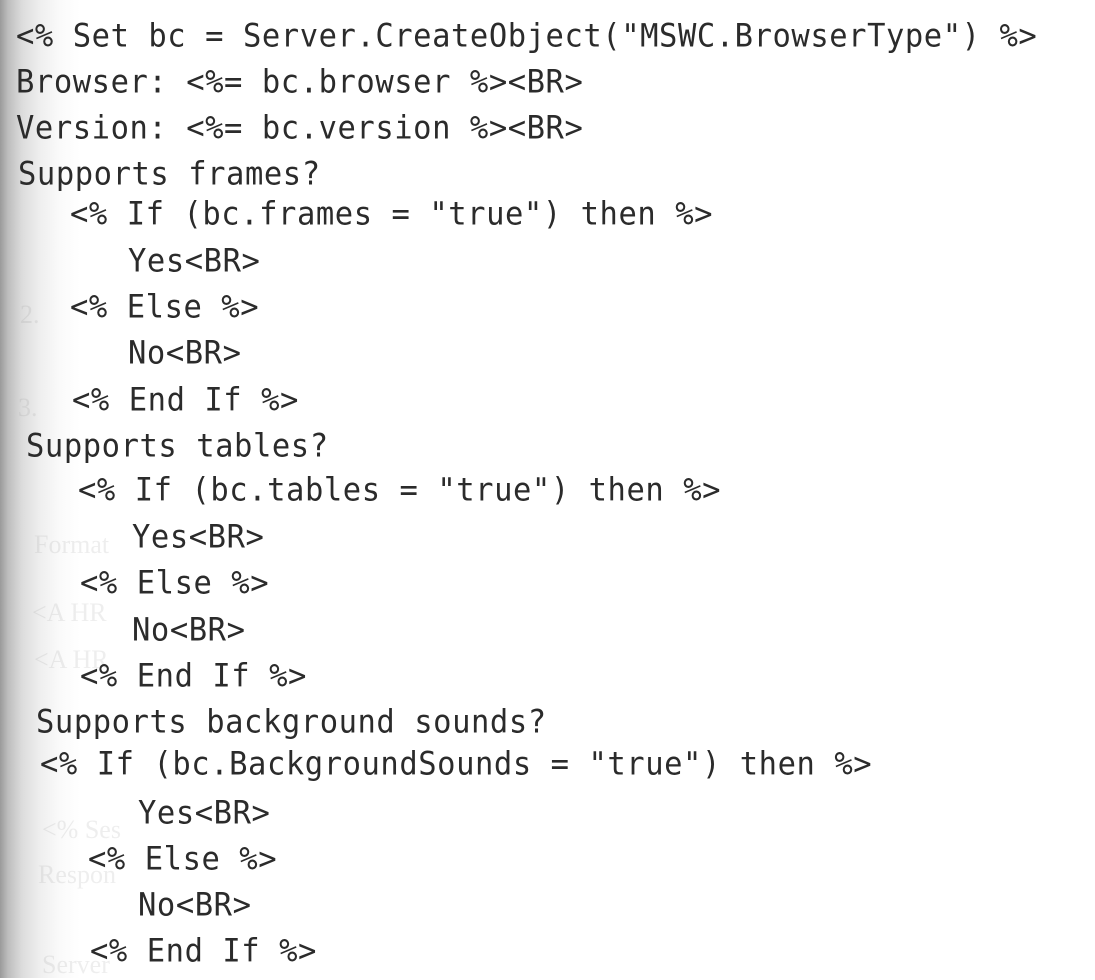 Image resolution: width=1095 pixels, height=980 pixels. Describe the element at coordinates (169, 174) in the screenshot. I see `code-line-supports-frames: Supports frames?` at that location.